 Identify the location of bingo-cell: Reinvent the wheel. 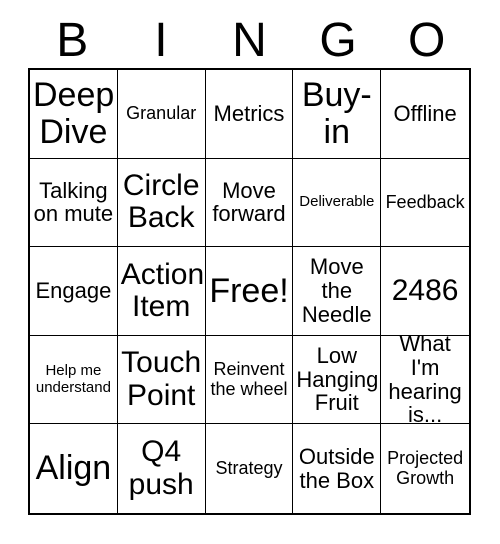
(249, 380).